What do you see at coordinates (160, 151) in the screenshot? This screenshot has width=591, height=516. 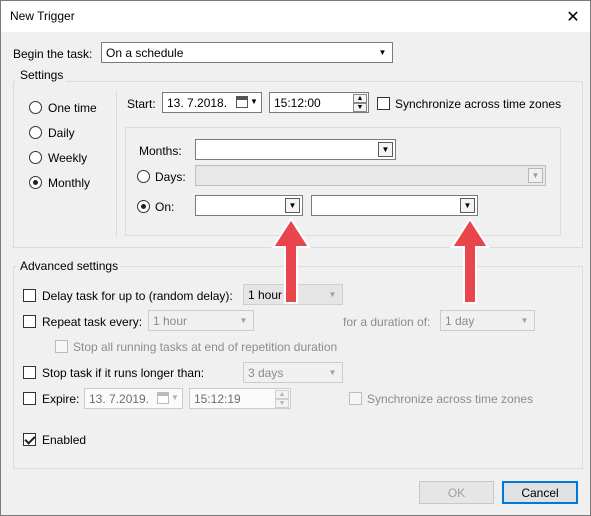 I see `months-label: Months:` at bounding box center [160, 151].